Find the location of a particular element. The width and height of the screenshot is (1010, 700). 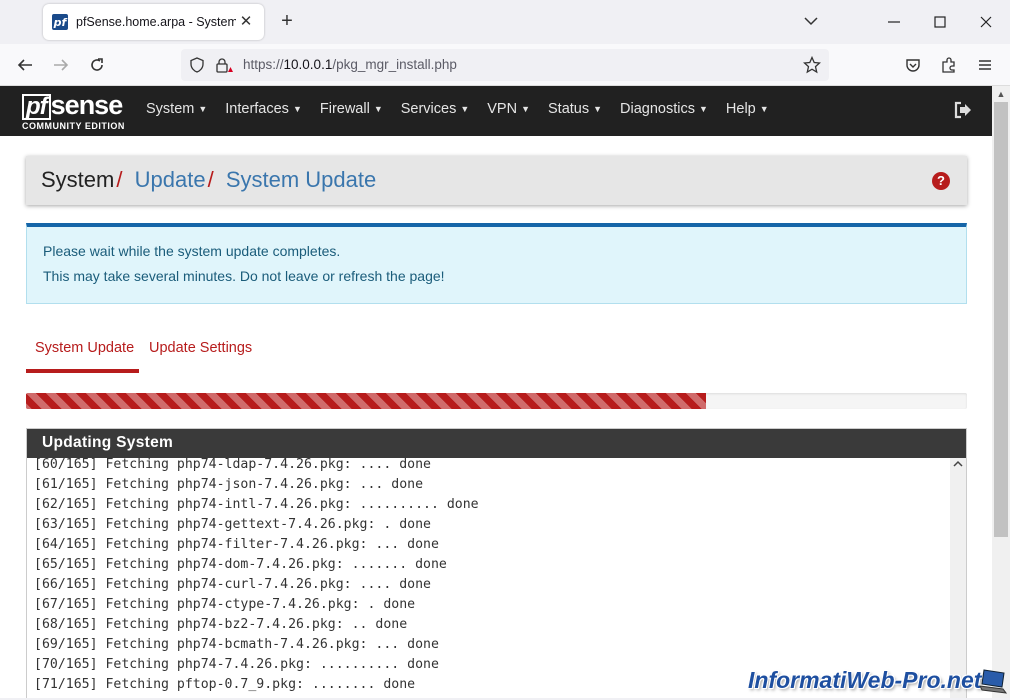

laptop-icon is located at coordinates (993, 681).